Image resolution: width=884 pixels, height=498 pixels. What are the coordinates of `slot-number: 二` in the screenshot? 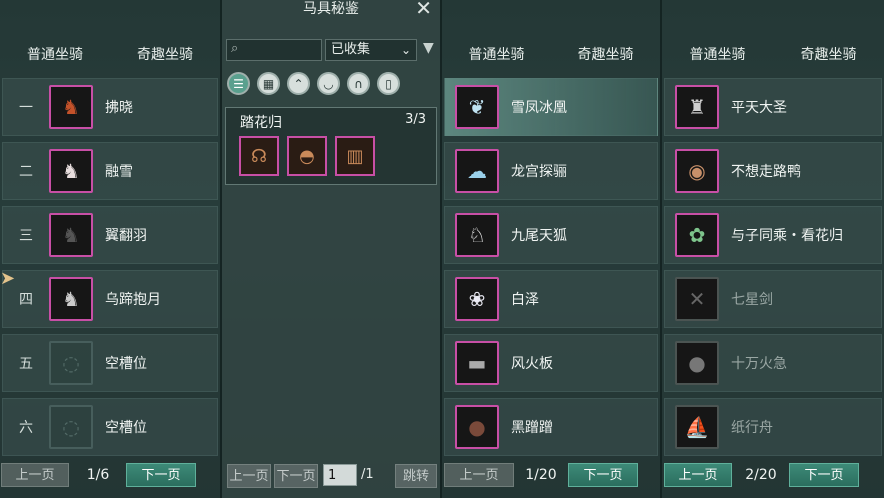 It's located at (26, 172).